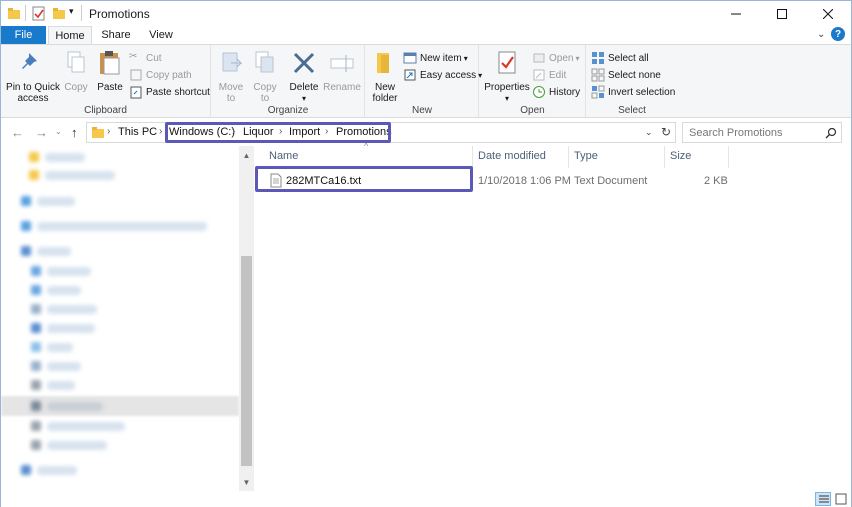  Describe the element at coordinates (598, 75) in the screenshot. I see `select-none-icon` at that location.